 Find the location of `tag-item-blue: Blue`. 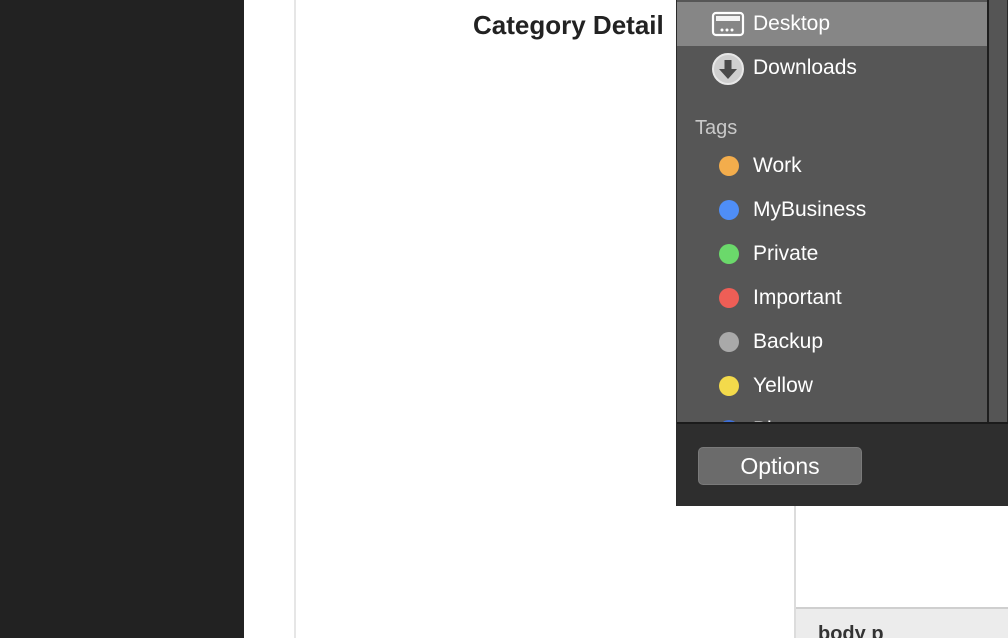

tag-item-blue: Blue is located at coordinates (832, 415).